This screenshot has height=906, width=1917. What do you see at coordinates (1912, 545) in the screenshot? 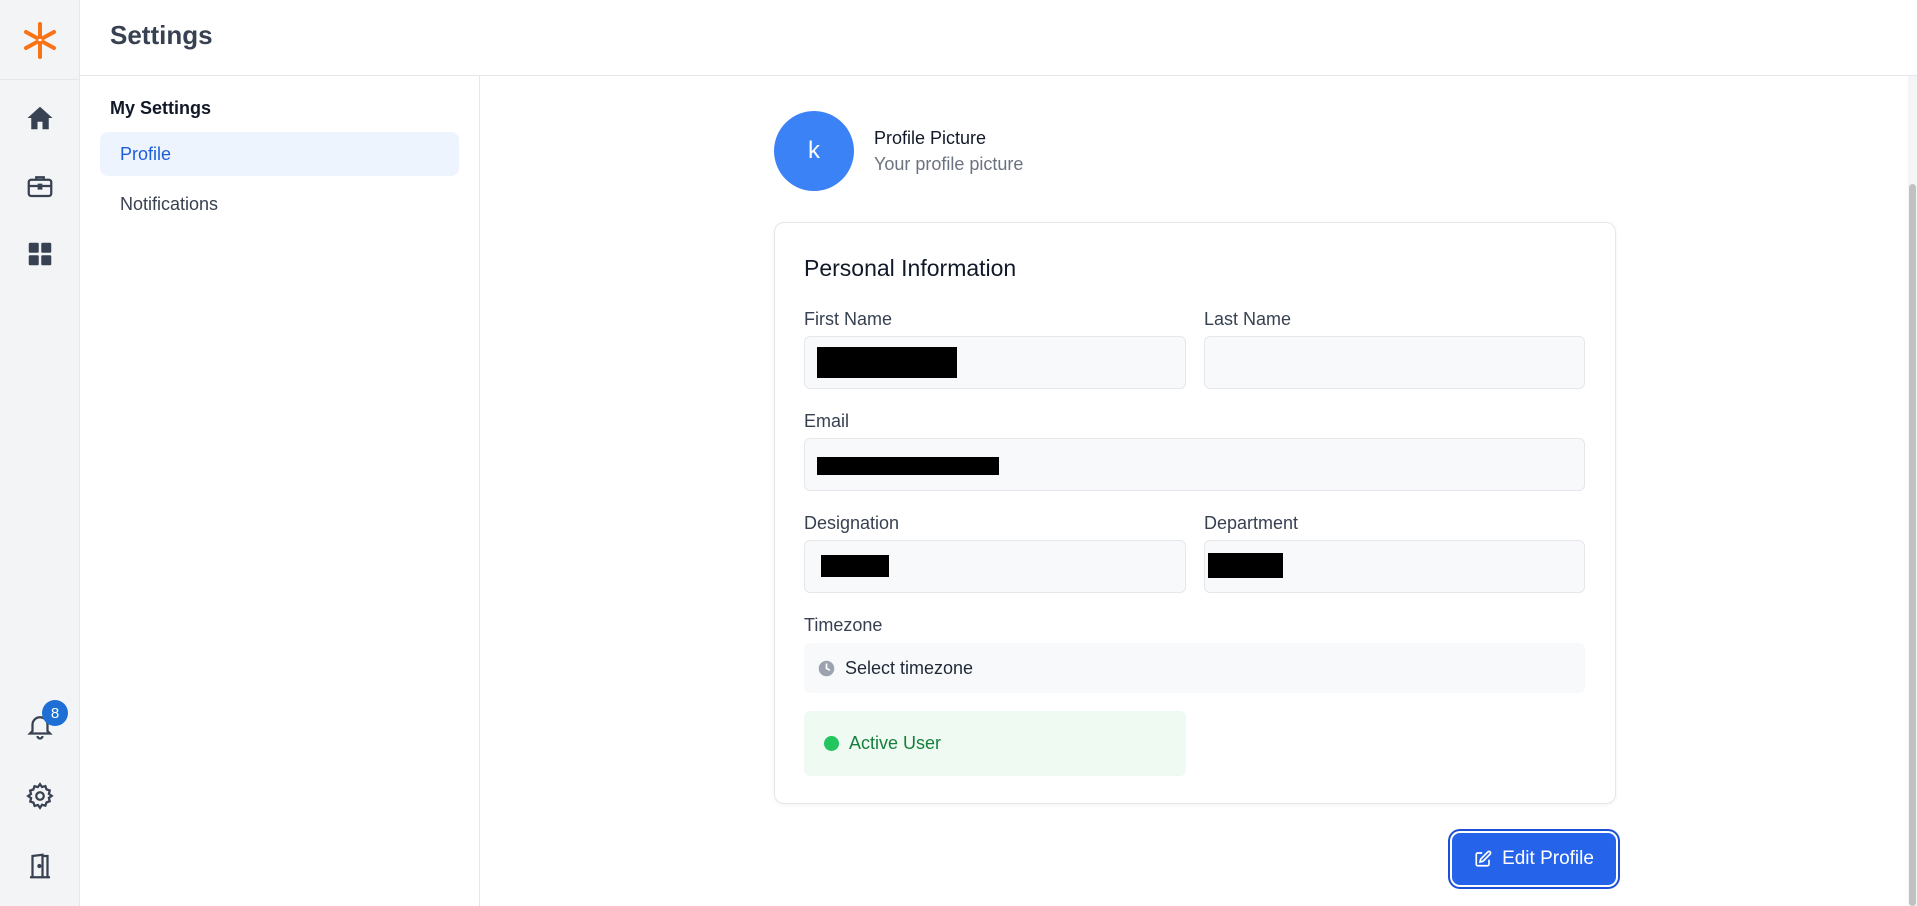
I see `scrollbar-thumb` at bounding box center [1912, 545].